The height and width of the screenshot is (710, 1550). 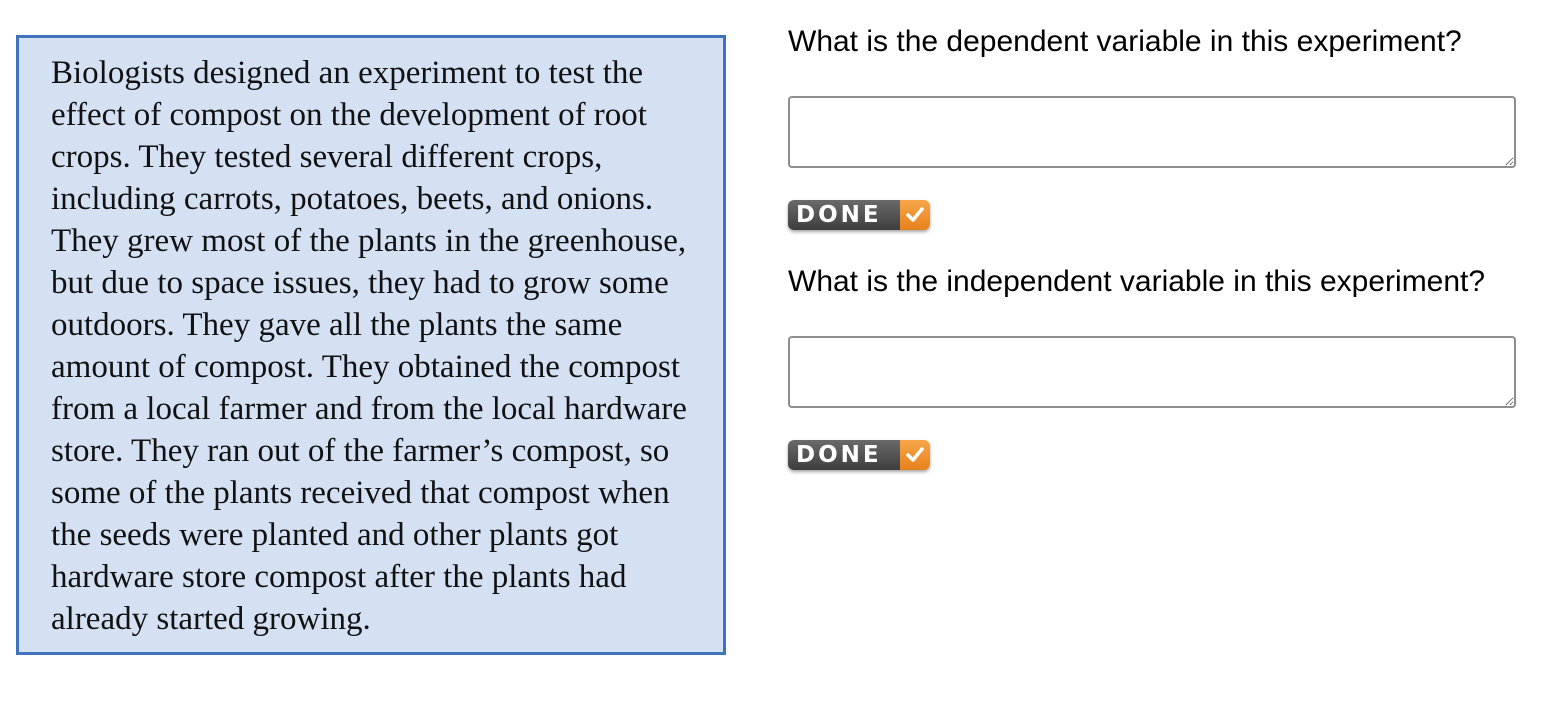 I want to click on question-2-done-button: DONE, so click(x=859, y=455).